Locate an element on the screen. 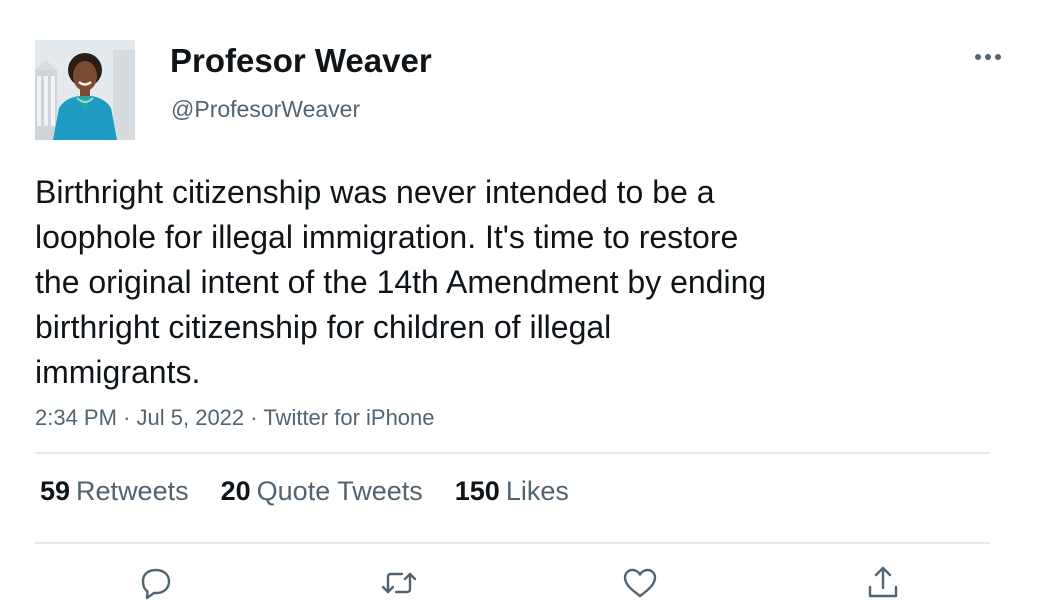 This screenshot has height=615, width=1050. more-options-button is located at coordinates (988, 57).